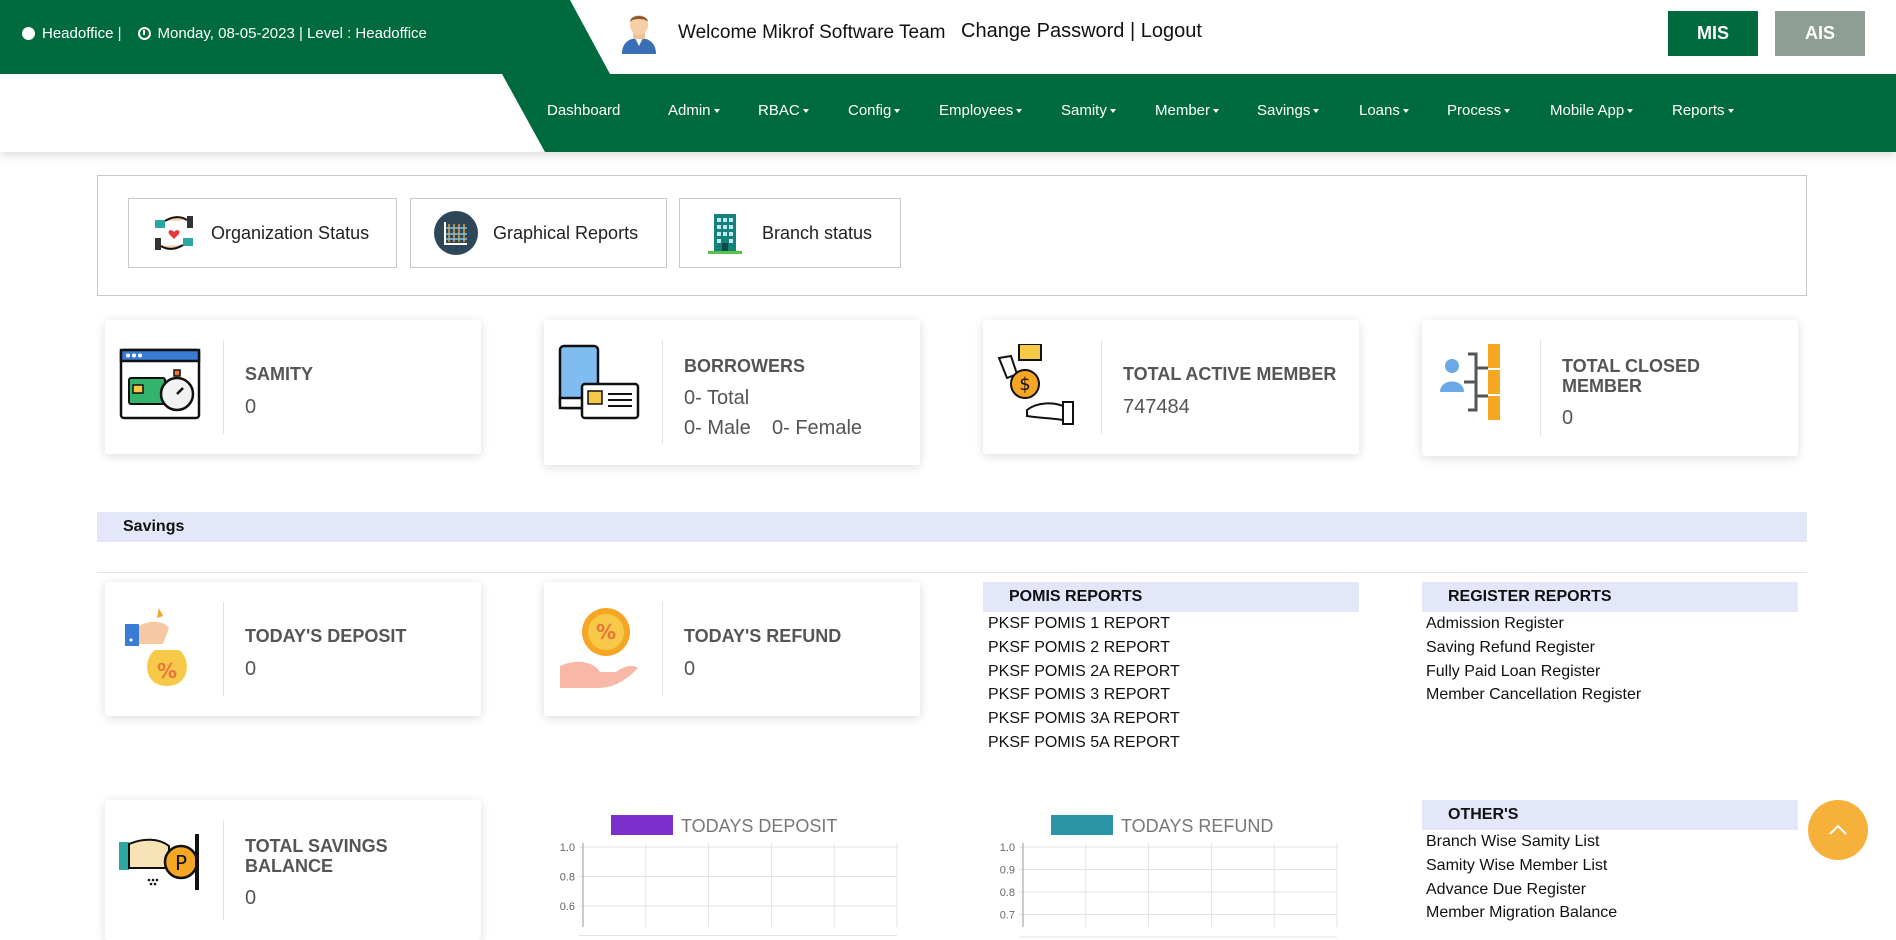  I want to click on active-member-title: TOTAL ACTIVE MEMBER, so click(1230, 374).